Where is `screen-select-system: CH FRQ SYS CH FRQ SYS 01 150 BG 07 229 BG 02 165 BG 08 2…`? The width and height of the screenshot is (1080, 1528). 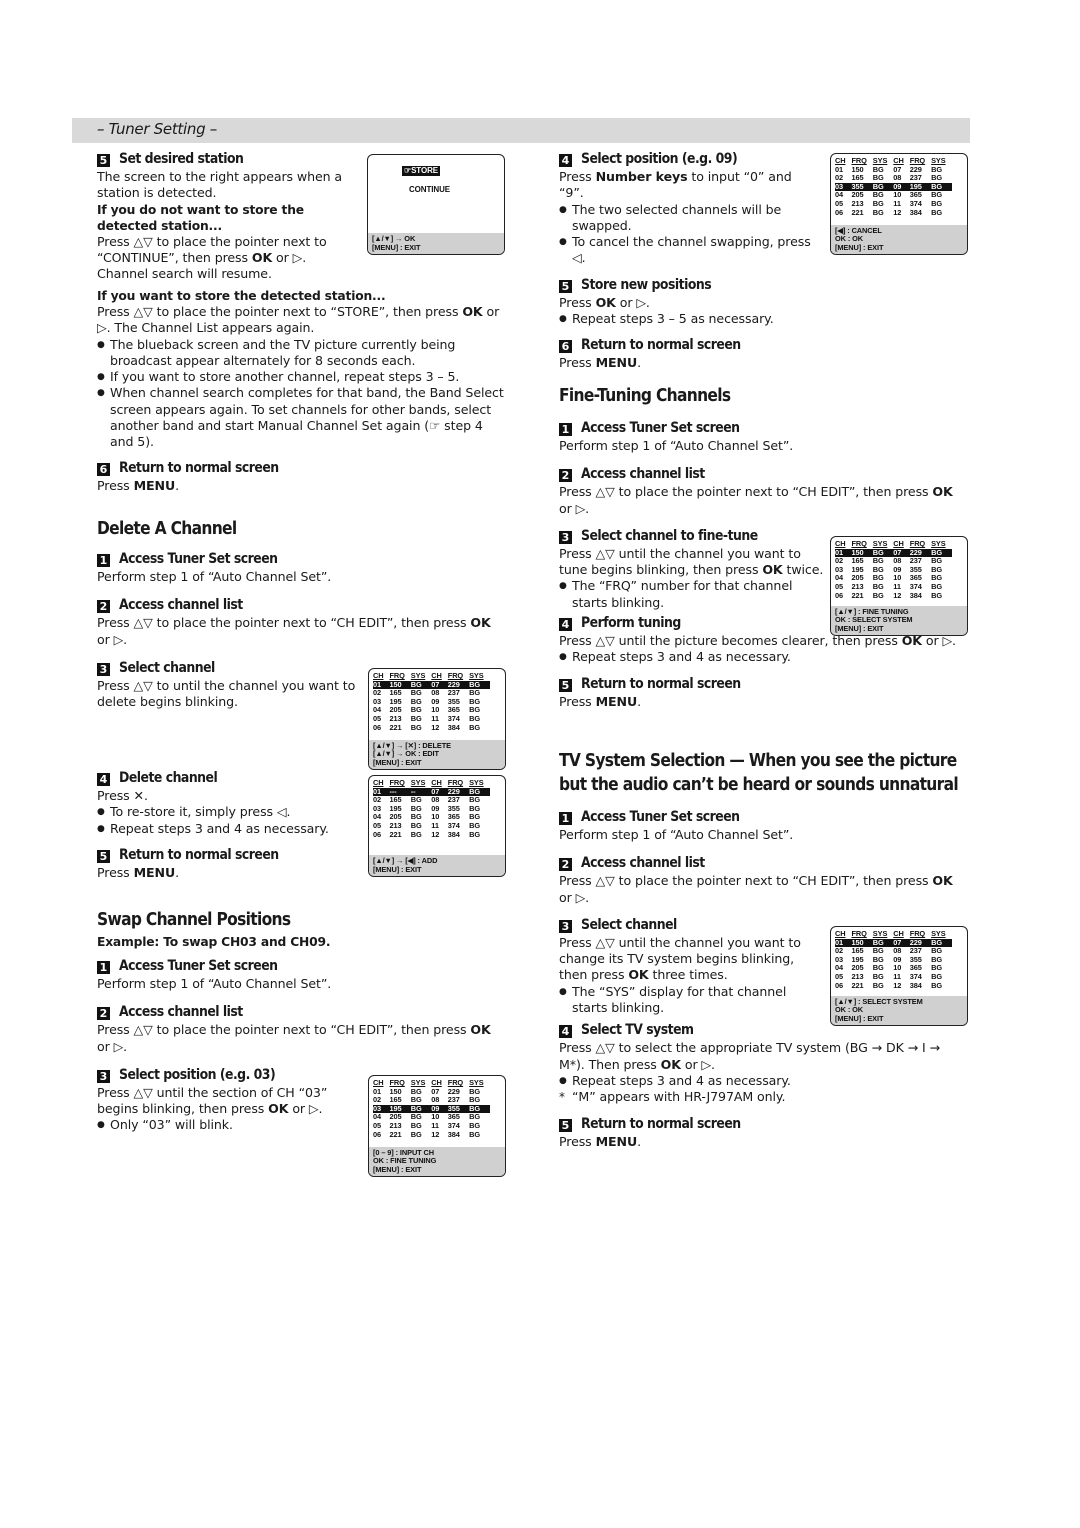
screen-select-system: CH FRQ SYS CH FRQ SYS 01 150 BG 07 229 BG 02 165 BG 08 2… is located at coordinates (899, 976).